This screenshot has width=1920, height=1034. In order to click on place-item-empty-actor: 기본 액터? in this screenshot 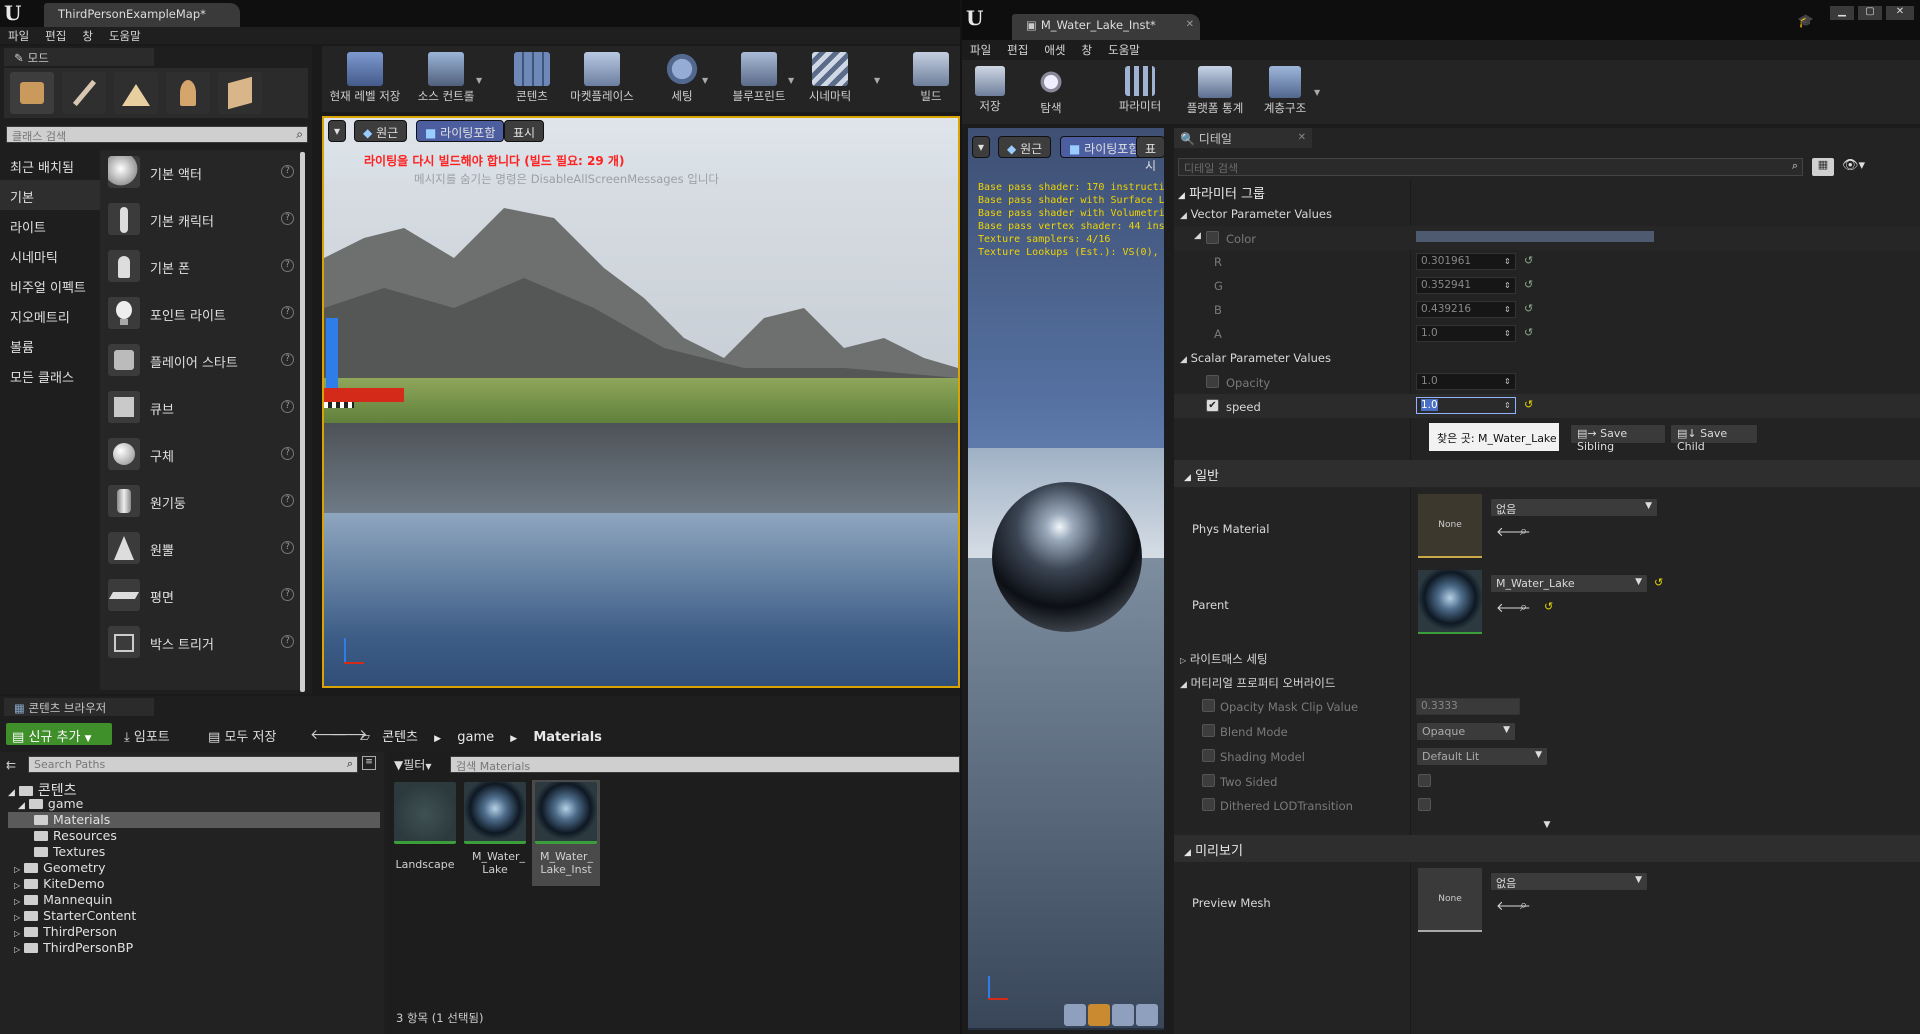, I will do `click(202, 173)`.